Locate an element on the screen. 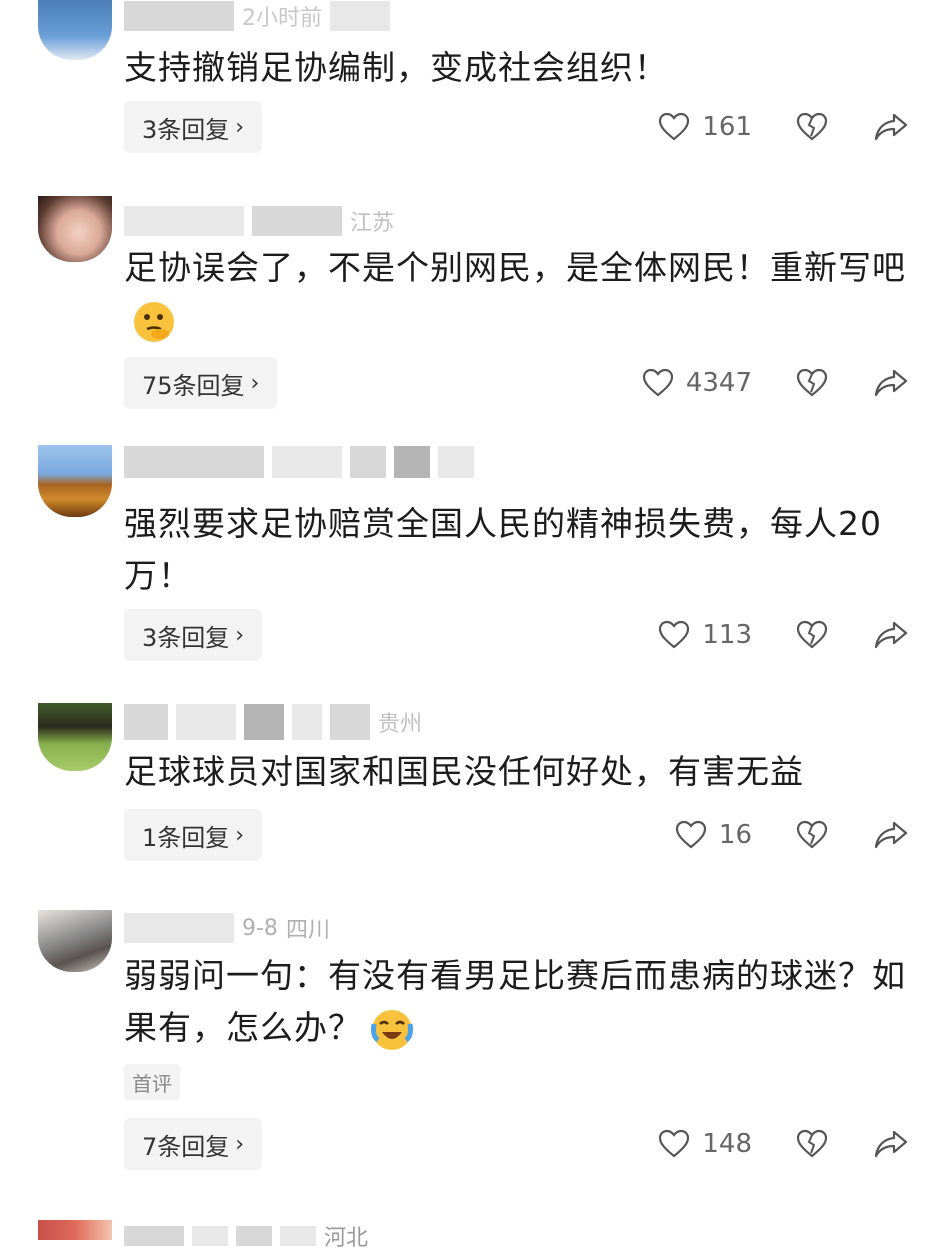 This screenshot has width=946, height=1252. like-count: 4347 is located at coordinates (718, 383).